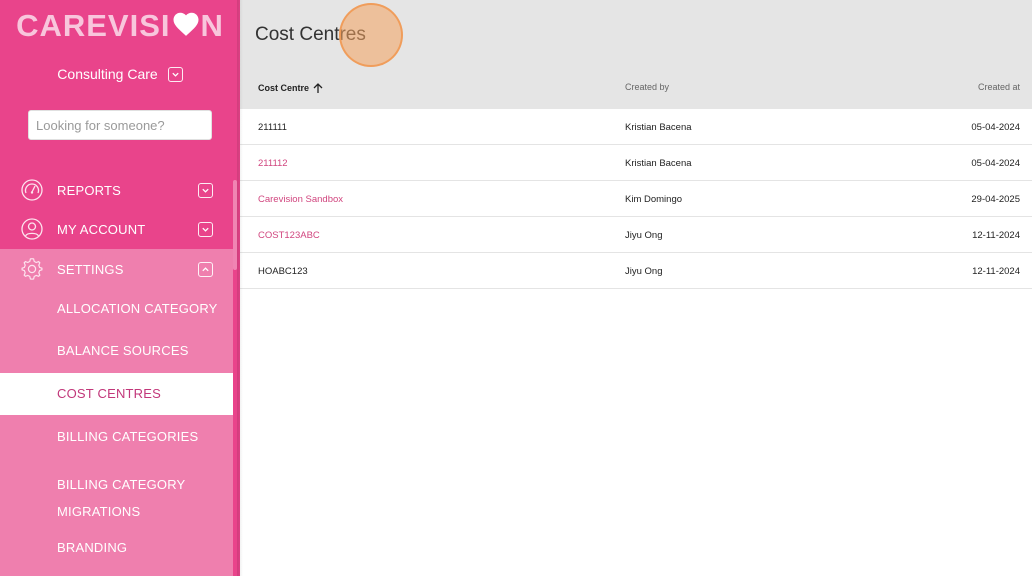  I want to click on nav-reports: REPORTS, so click(116, 190).